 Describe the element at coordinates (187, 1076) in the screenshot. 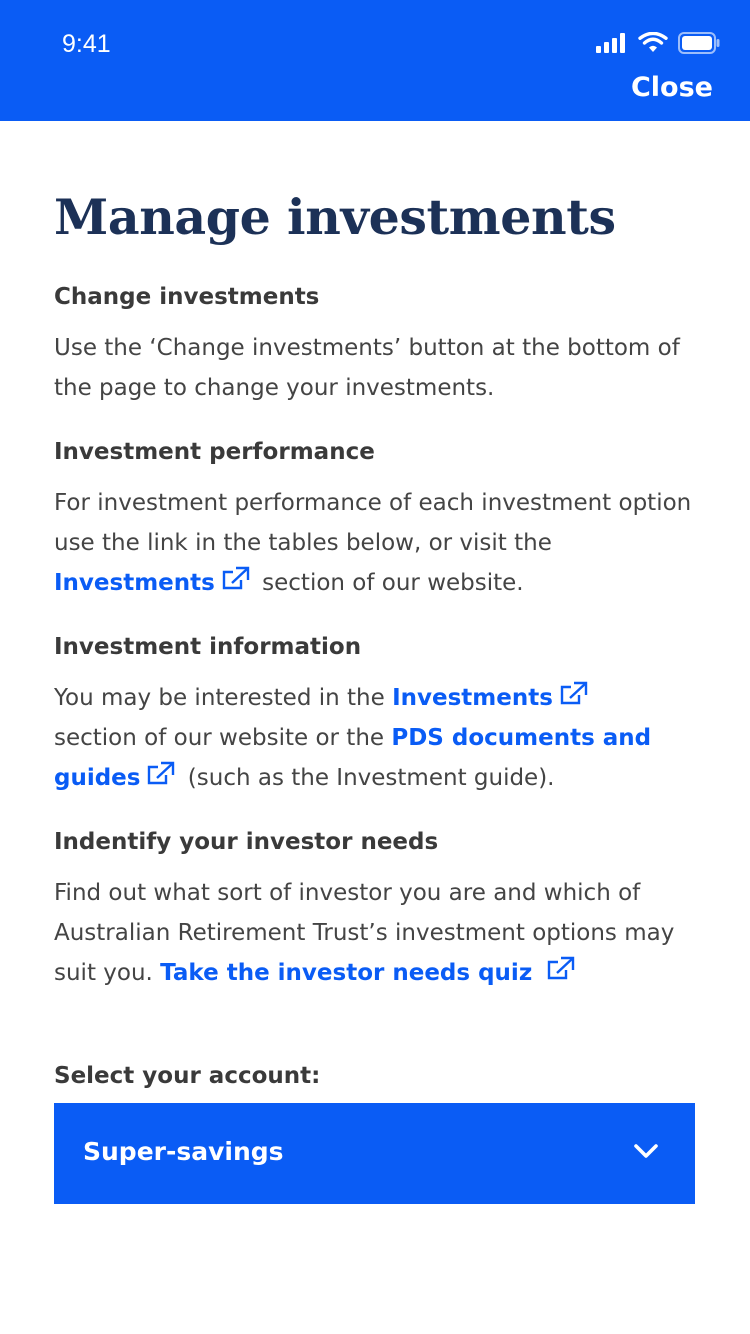

I see `select-account-label: Select your account:` at that location.